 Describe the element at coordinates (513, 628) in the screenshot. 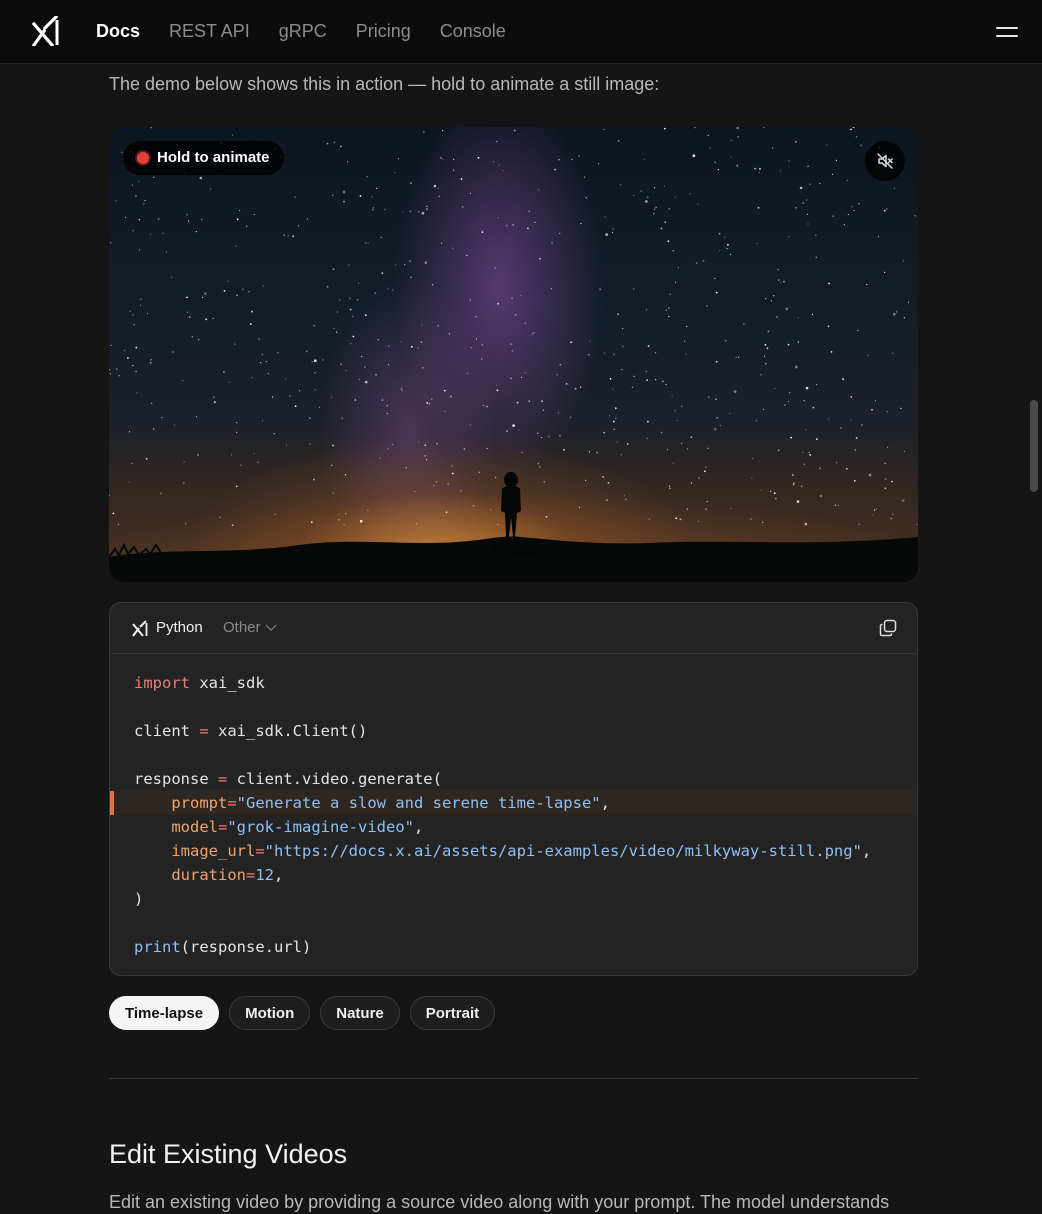

I see `code-header: Python Other` at that location.